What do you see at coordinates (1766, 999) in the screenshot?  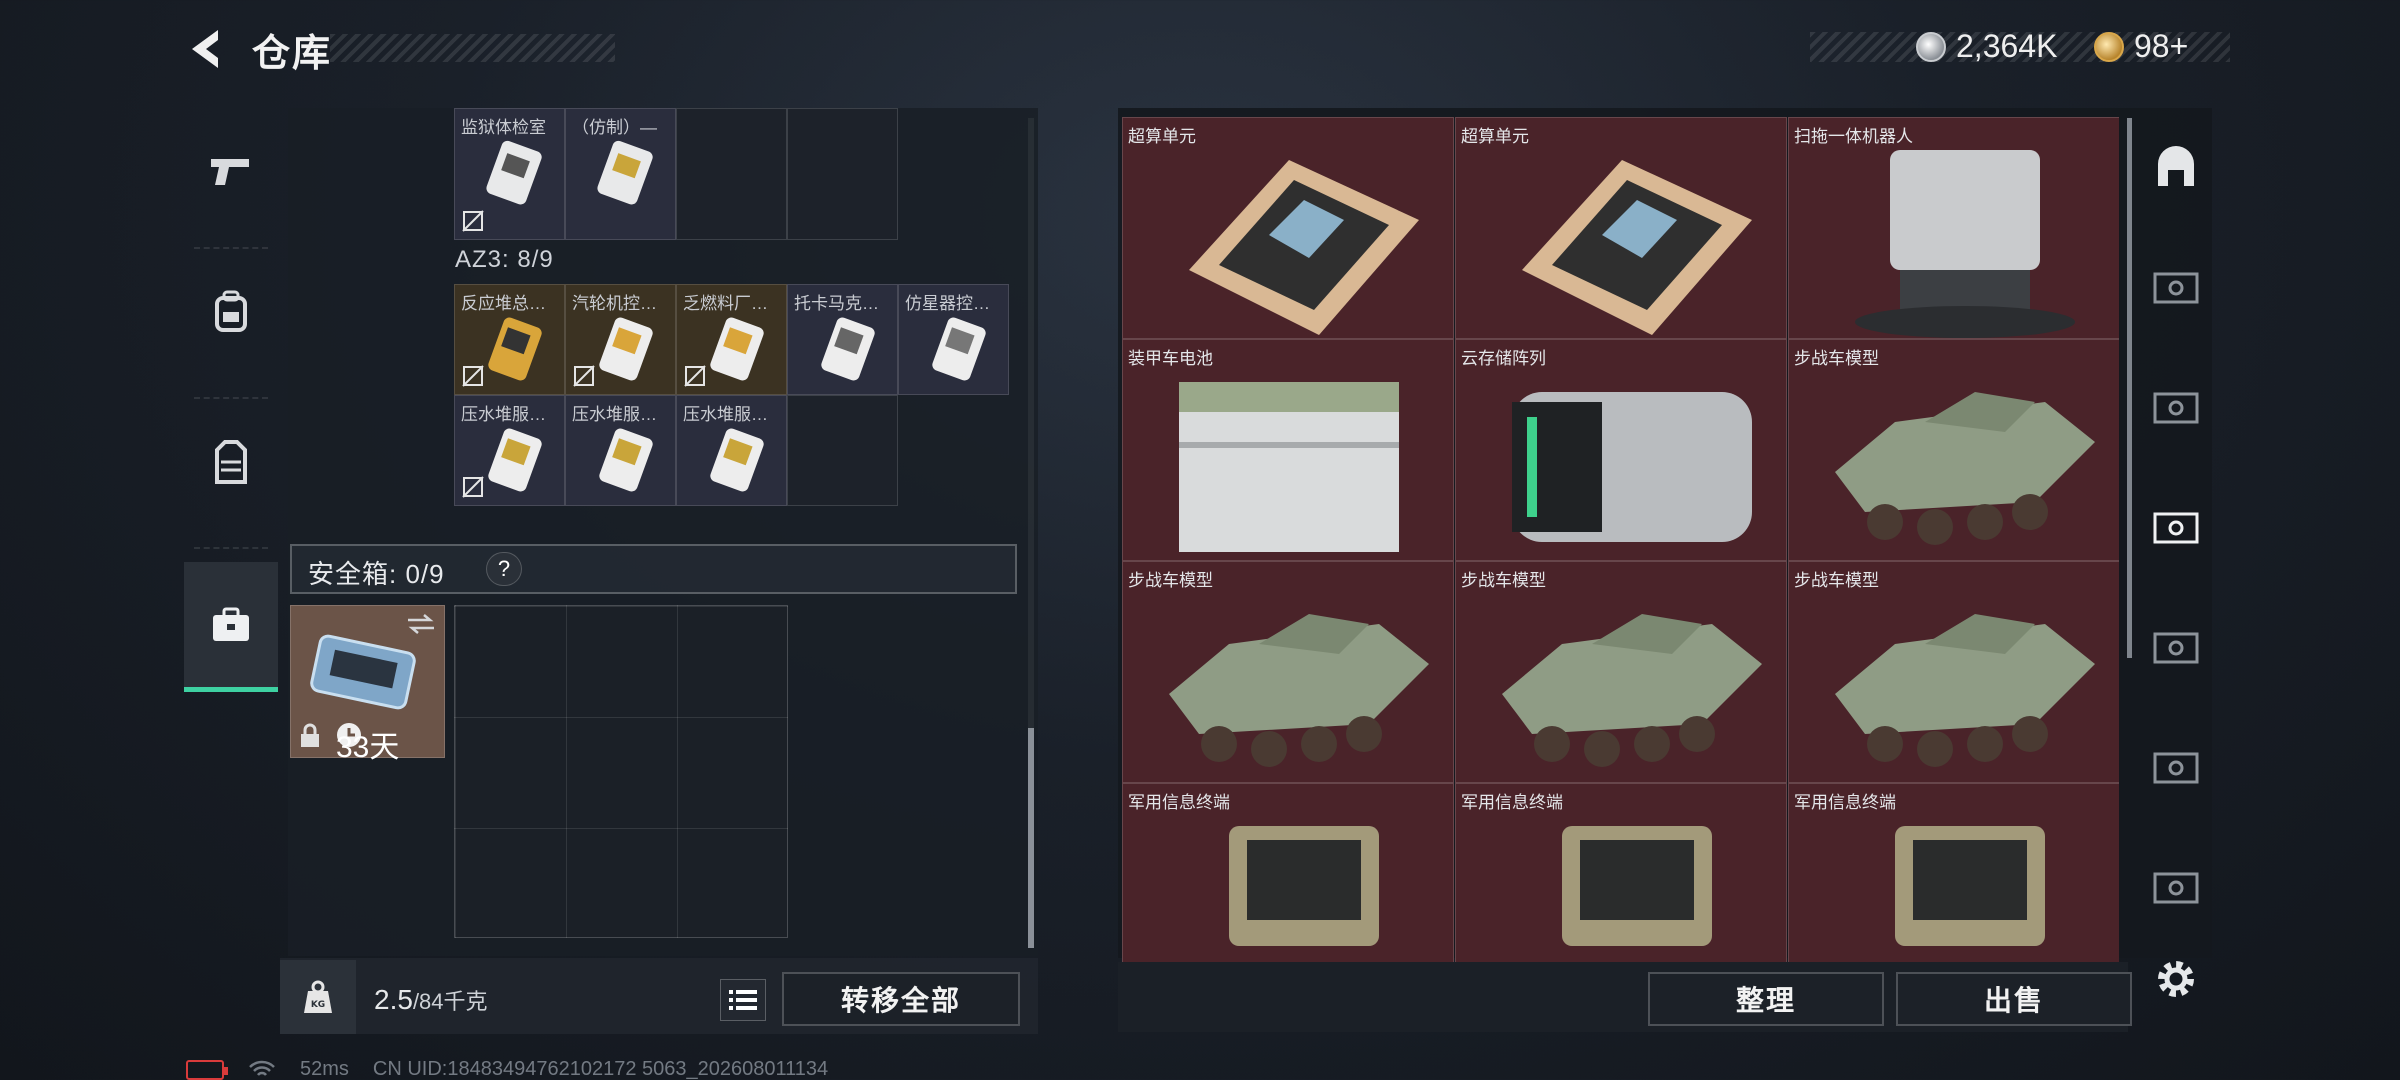 I see `organize-button: 整理` at bounding box center [1766, 999].